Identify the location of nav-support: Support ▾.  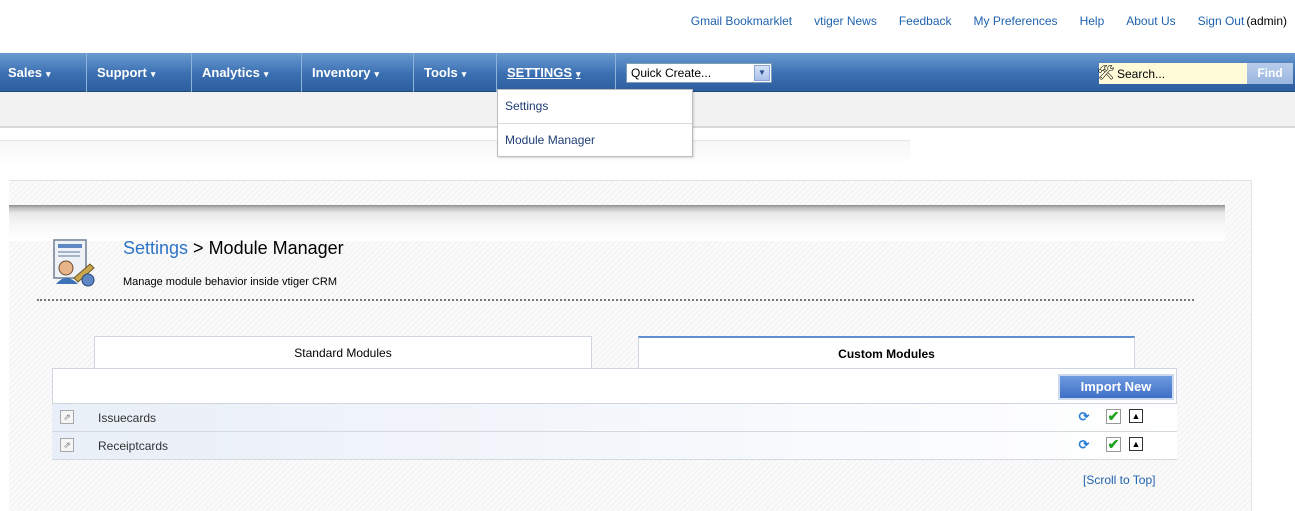
(139, 72).